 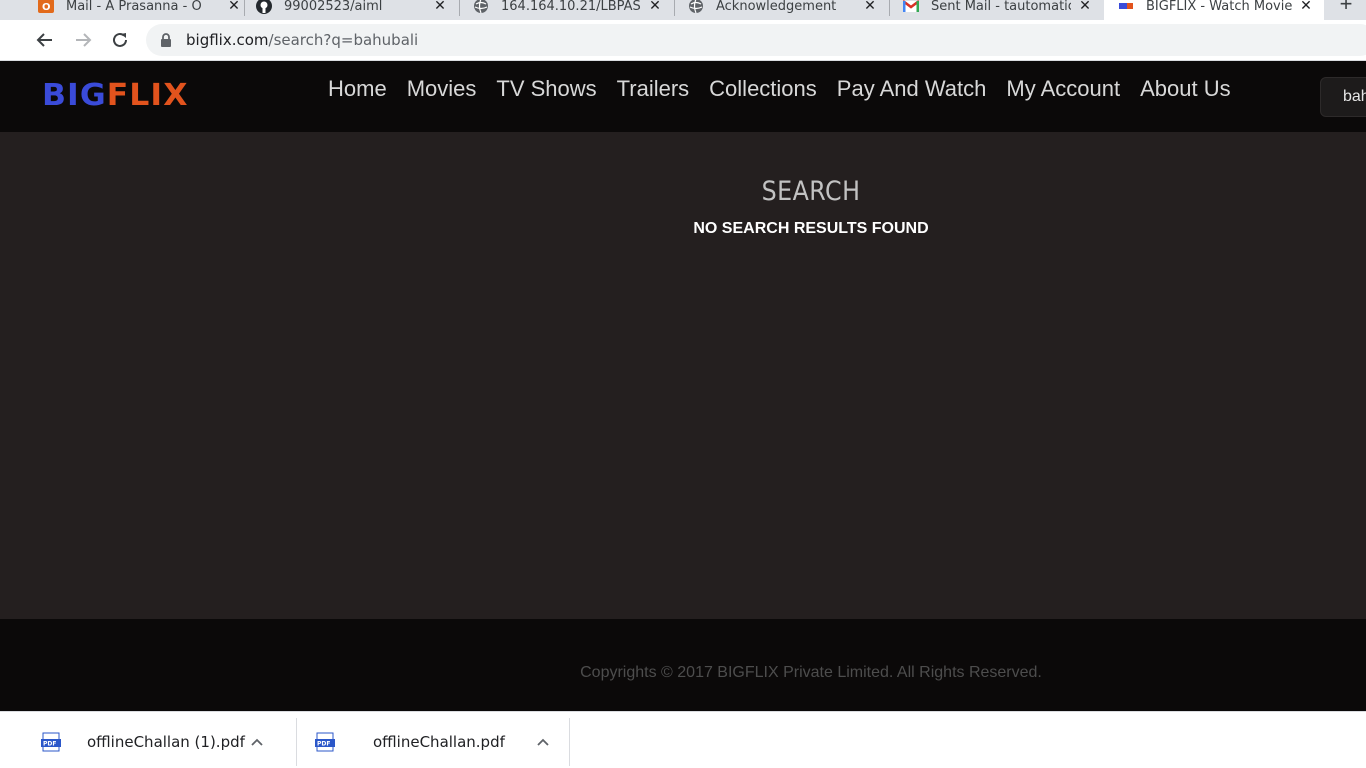 I want to click on tab-title: Sent Mail - tautomatic, so click(x=1001, y=7).